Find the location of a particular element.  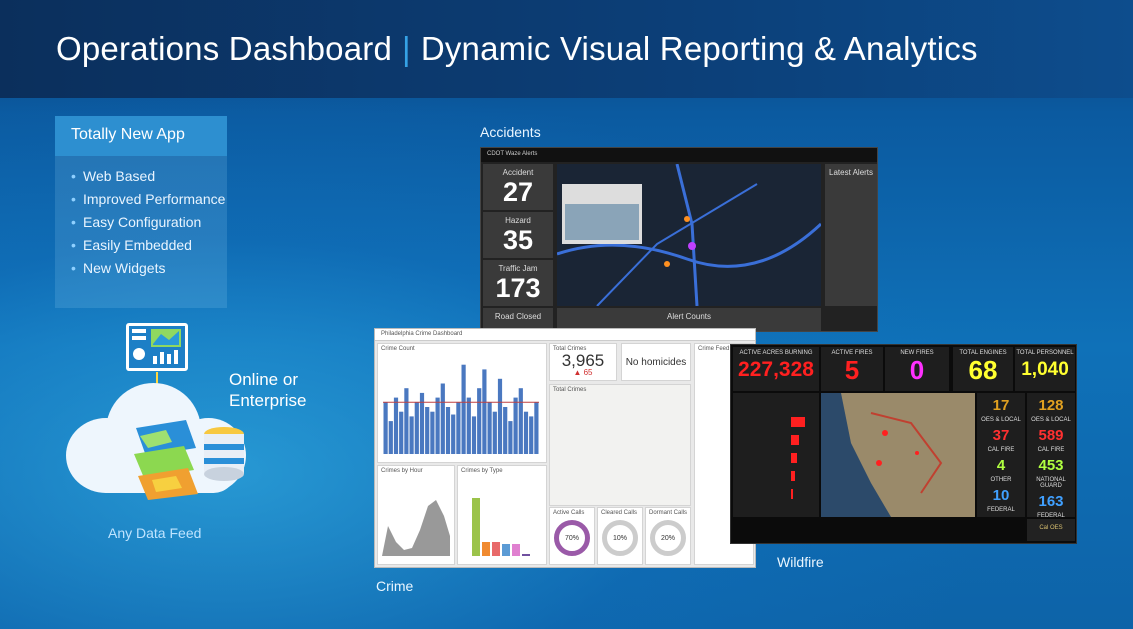

crime-label: Crime is located at coordinates (395, 586).